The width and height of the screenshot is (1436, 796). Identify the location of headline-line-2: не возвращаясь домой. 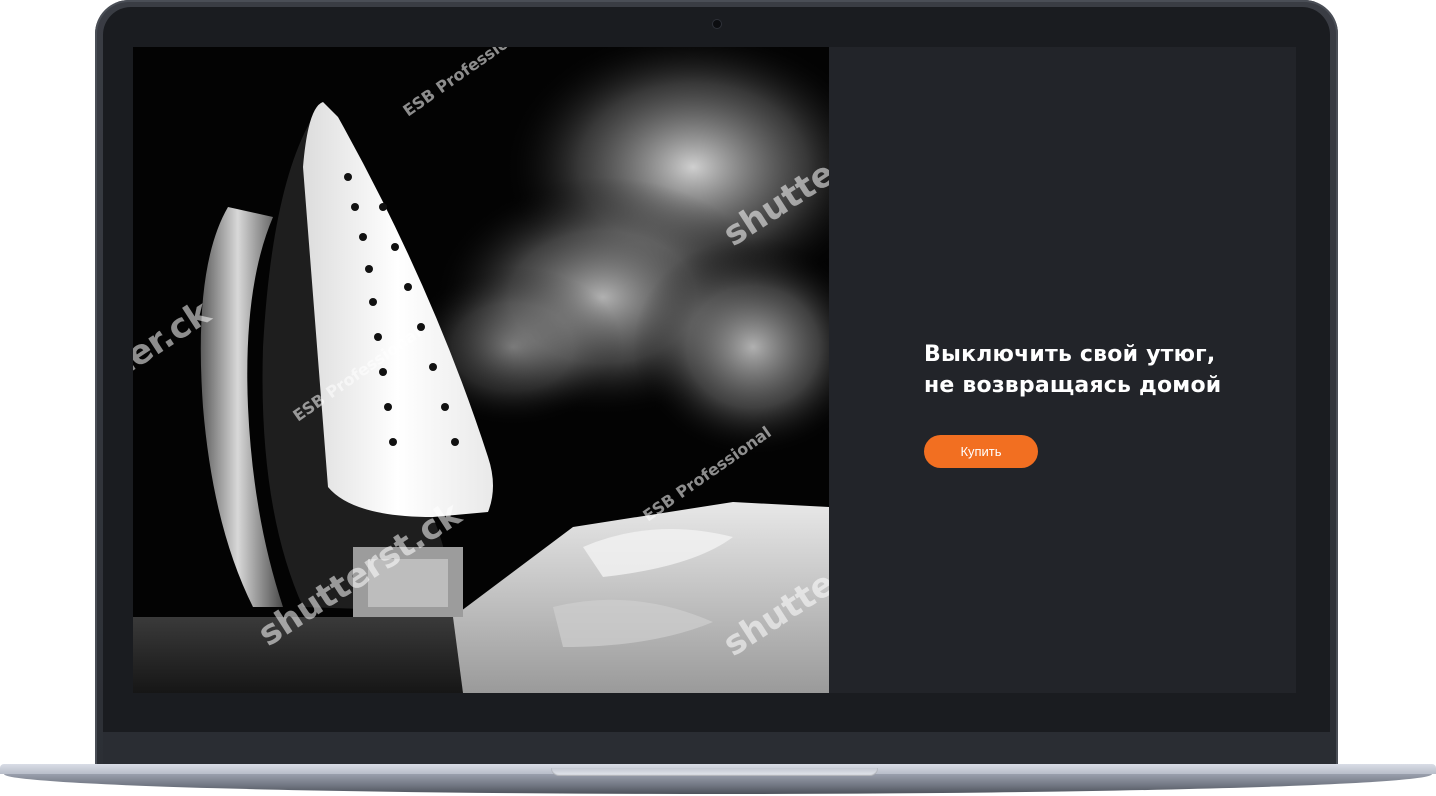
(1073, 385).